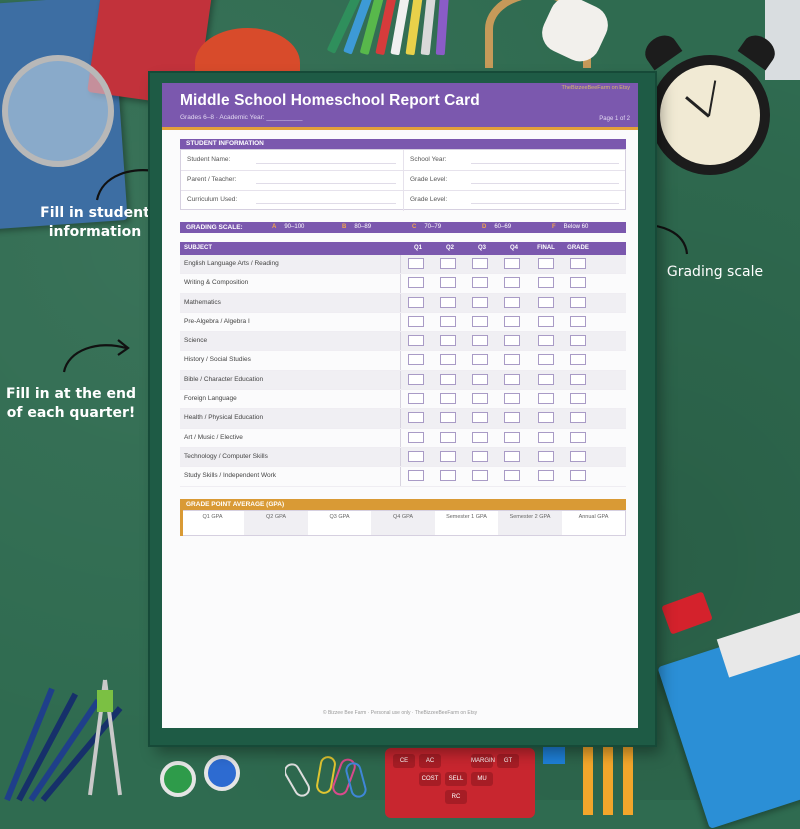 Image resolution: width=800 pixels, height=829 pixels. What do you see at coordinates (339, 523) in the screenshot?
I see `gpa-cell: Q3 GPA` at bounding box center [339, 523].